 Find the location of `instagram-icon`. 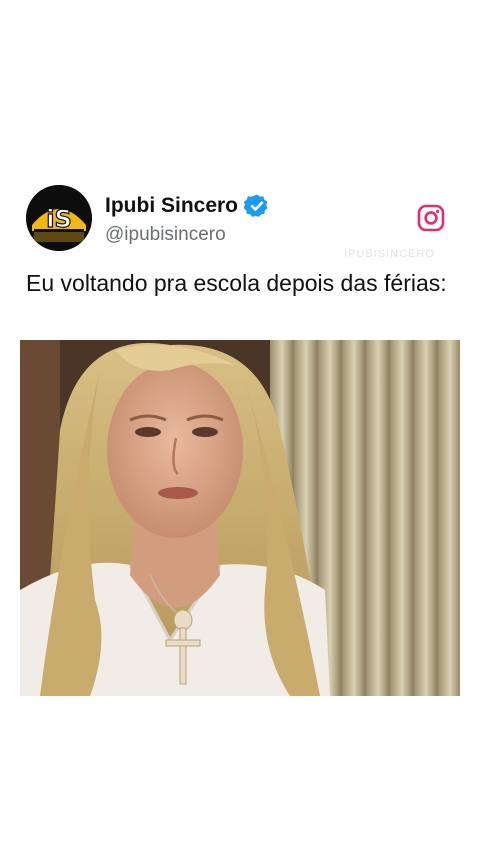

instagram-icon is located at coordinates (431, 218).